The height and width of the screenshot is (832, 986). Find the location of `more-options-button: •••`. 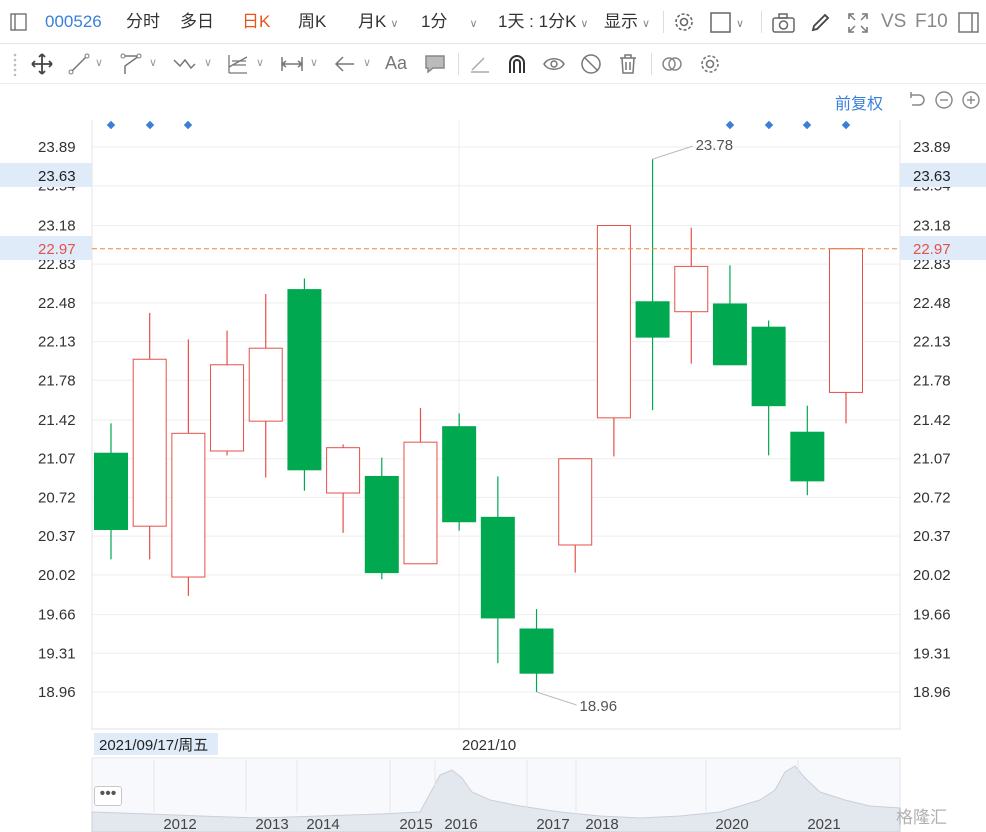

more-options-button: ••• is located at coordinates (108, 796).